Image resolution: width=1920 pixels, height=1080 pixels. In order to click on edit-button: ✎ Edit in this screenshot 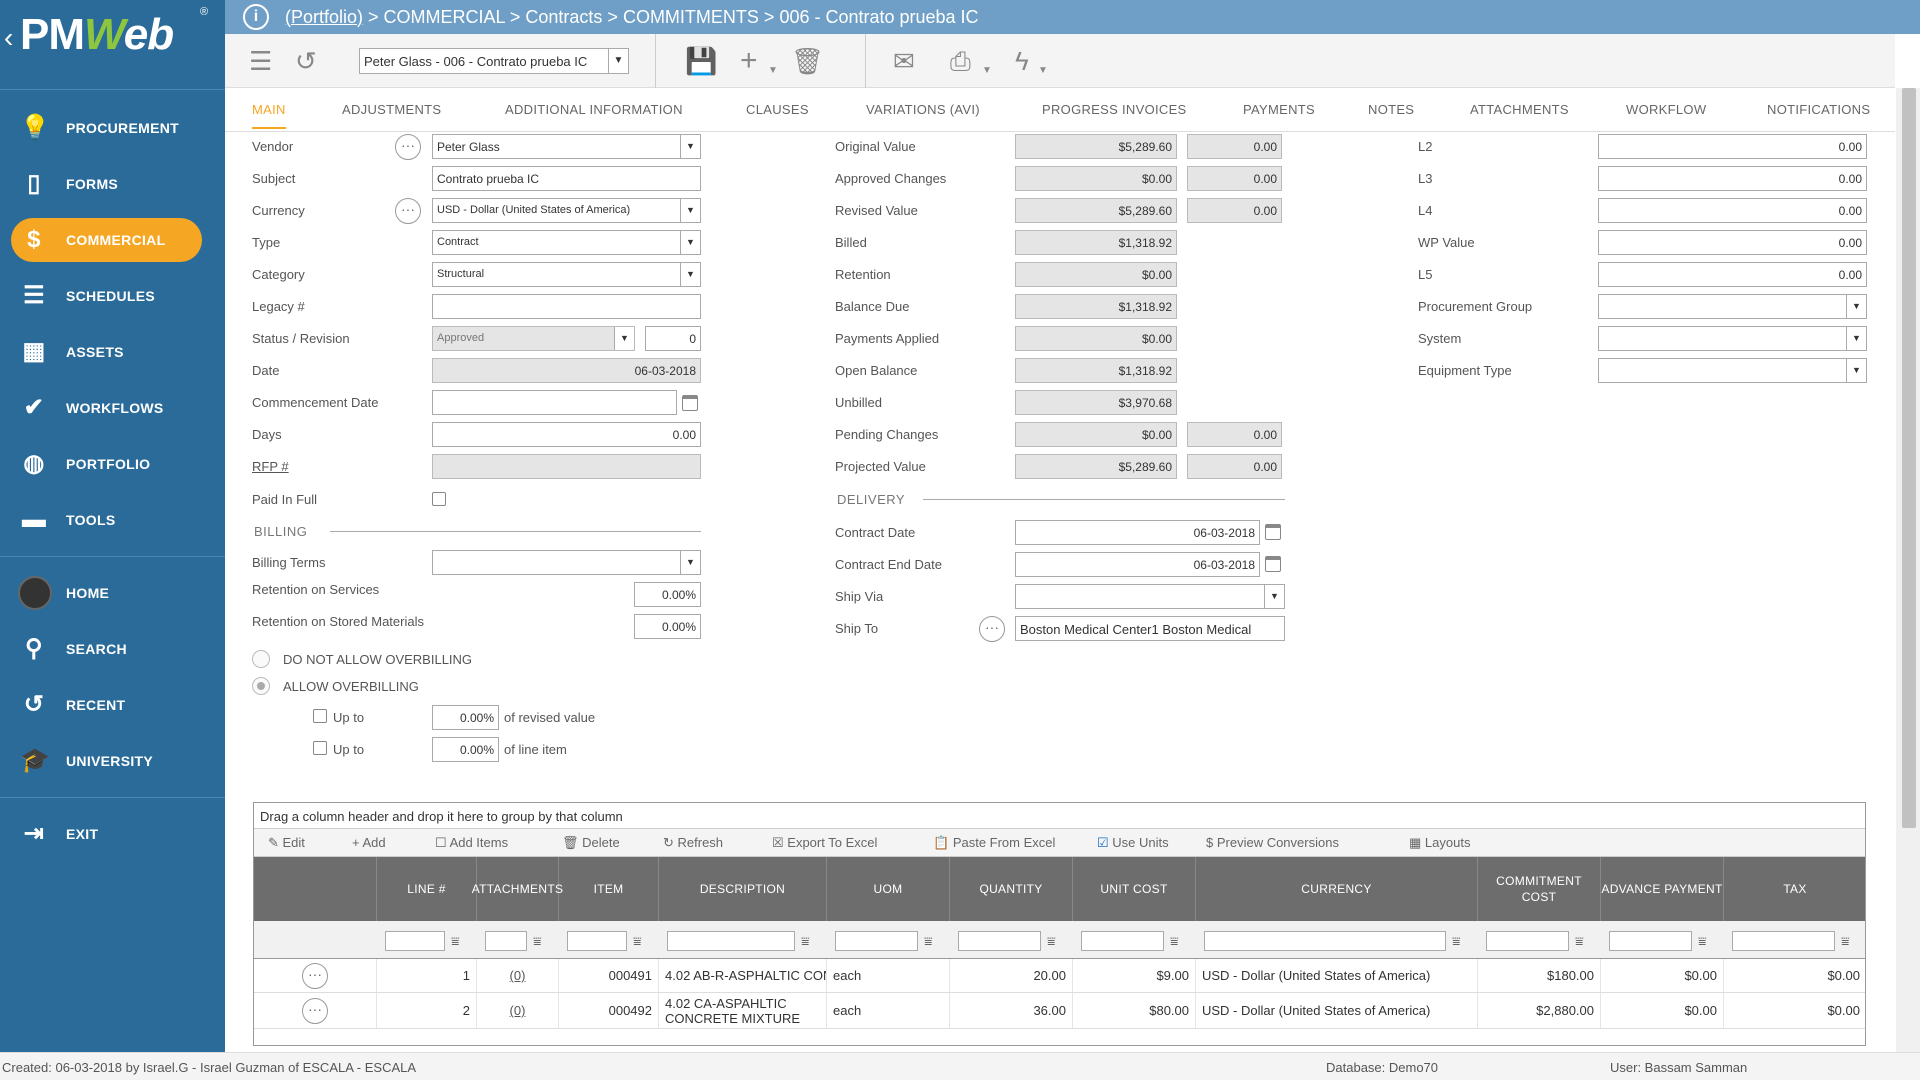, I will do `click(286, 843)`.